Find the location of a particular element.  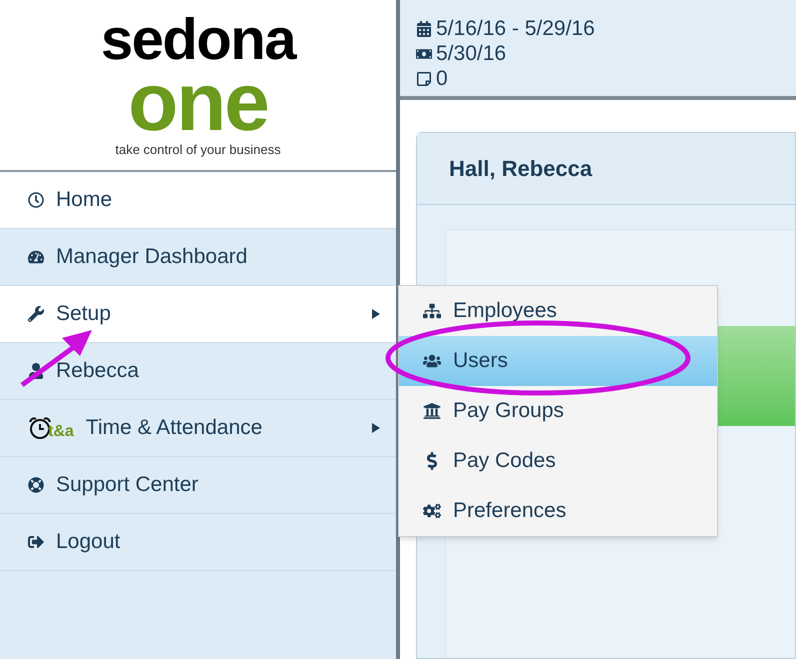

submenu-item: Pay Codes is located at coordinates (558, 461).